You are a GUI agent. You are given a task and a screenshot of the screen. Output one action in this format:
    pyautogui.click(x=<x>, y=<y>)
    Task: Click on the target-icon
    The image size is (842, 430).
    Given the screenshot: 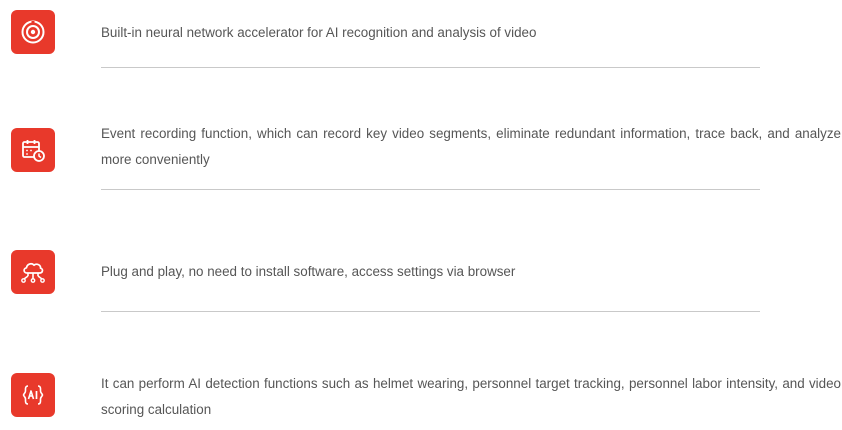 What is the action you would take?
    pyautogui.click(x=33, y=32)
    